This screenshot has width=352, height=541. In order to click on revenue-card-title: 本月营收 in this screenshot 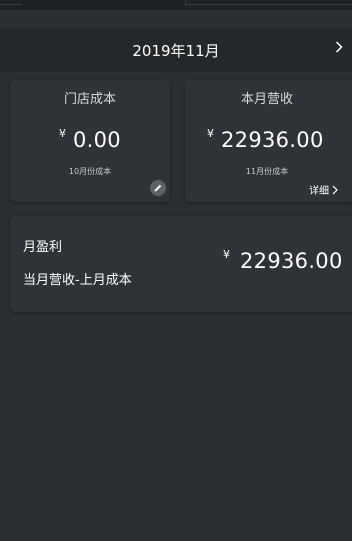, I will do `click(266, 99)`.